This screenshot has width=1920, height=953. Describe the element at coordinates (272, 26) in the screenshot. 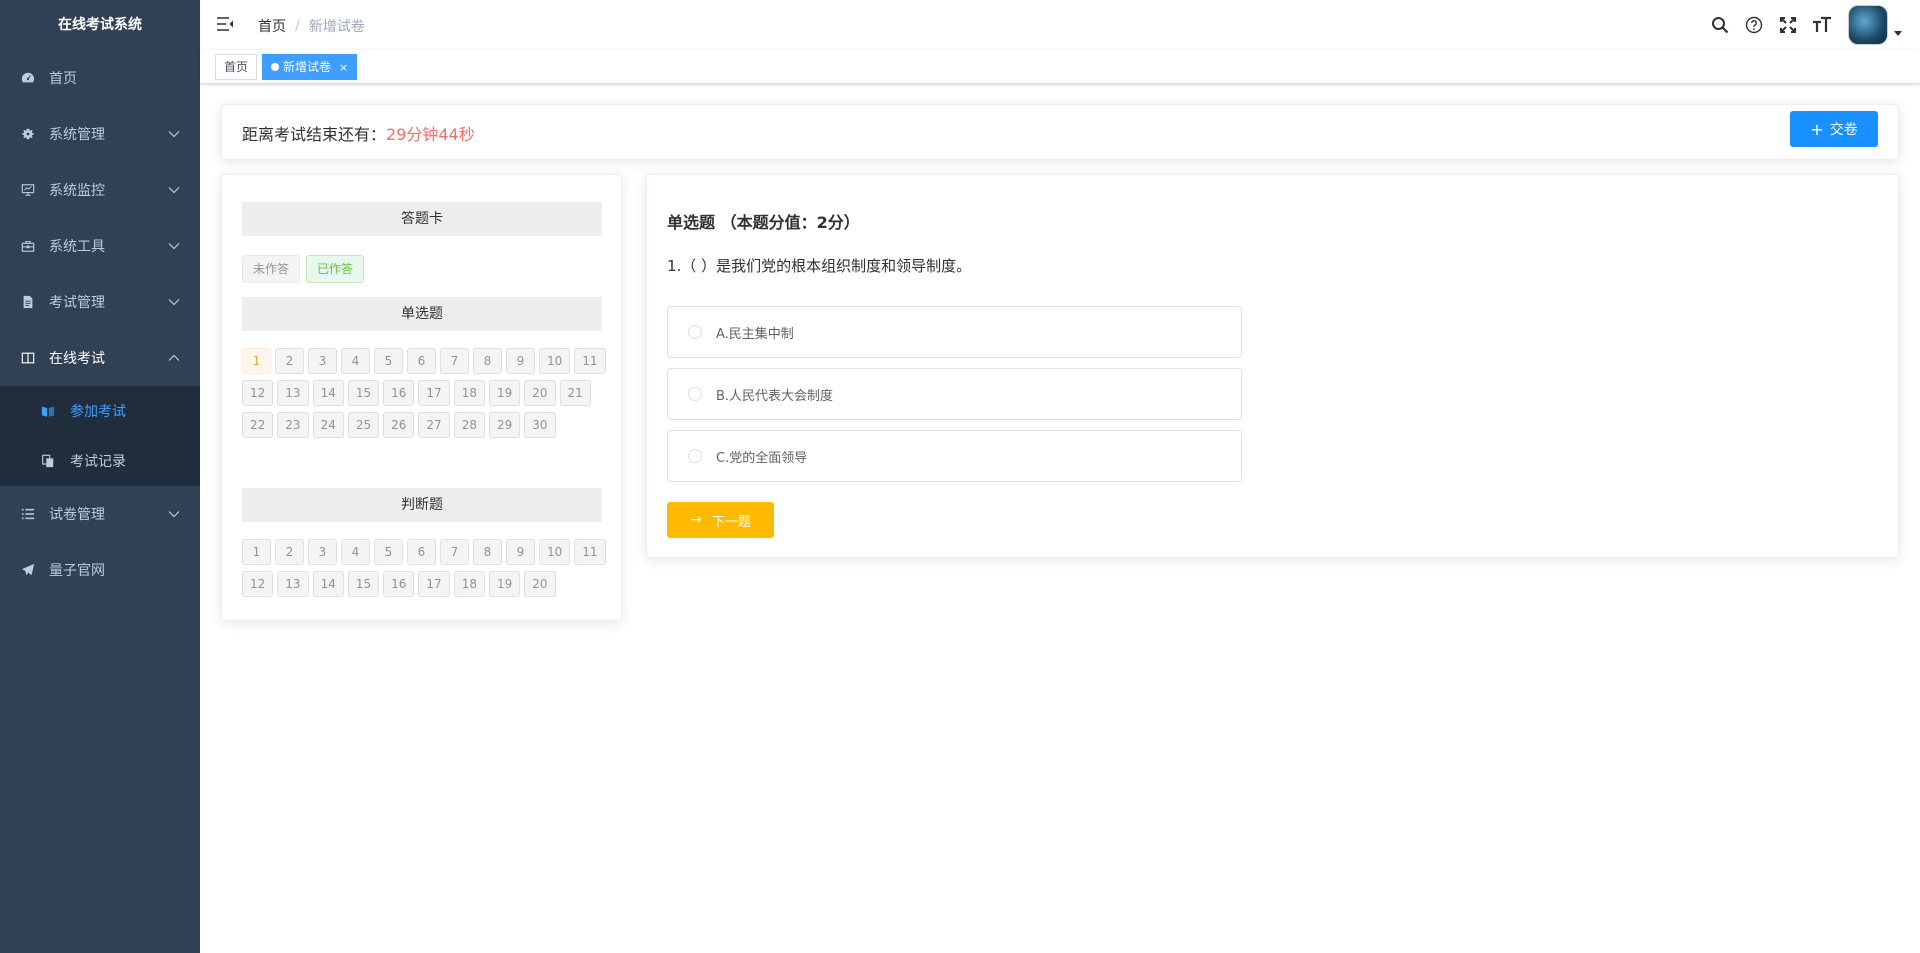

I see `breadcrumb-home: 首页` at that location.